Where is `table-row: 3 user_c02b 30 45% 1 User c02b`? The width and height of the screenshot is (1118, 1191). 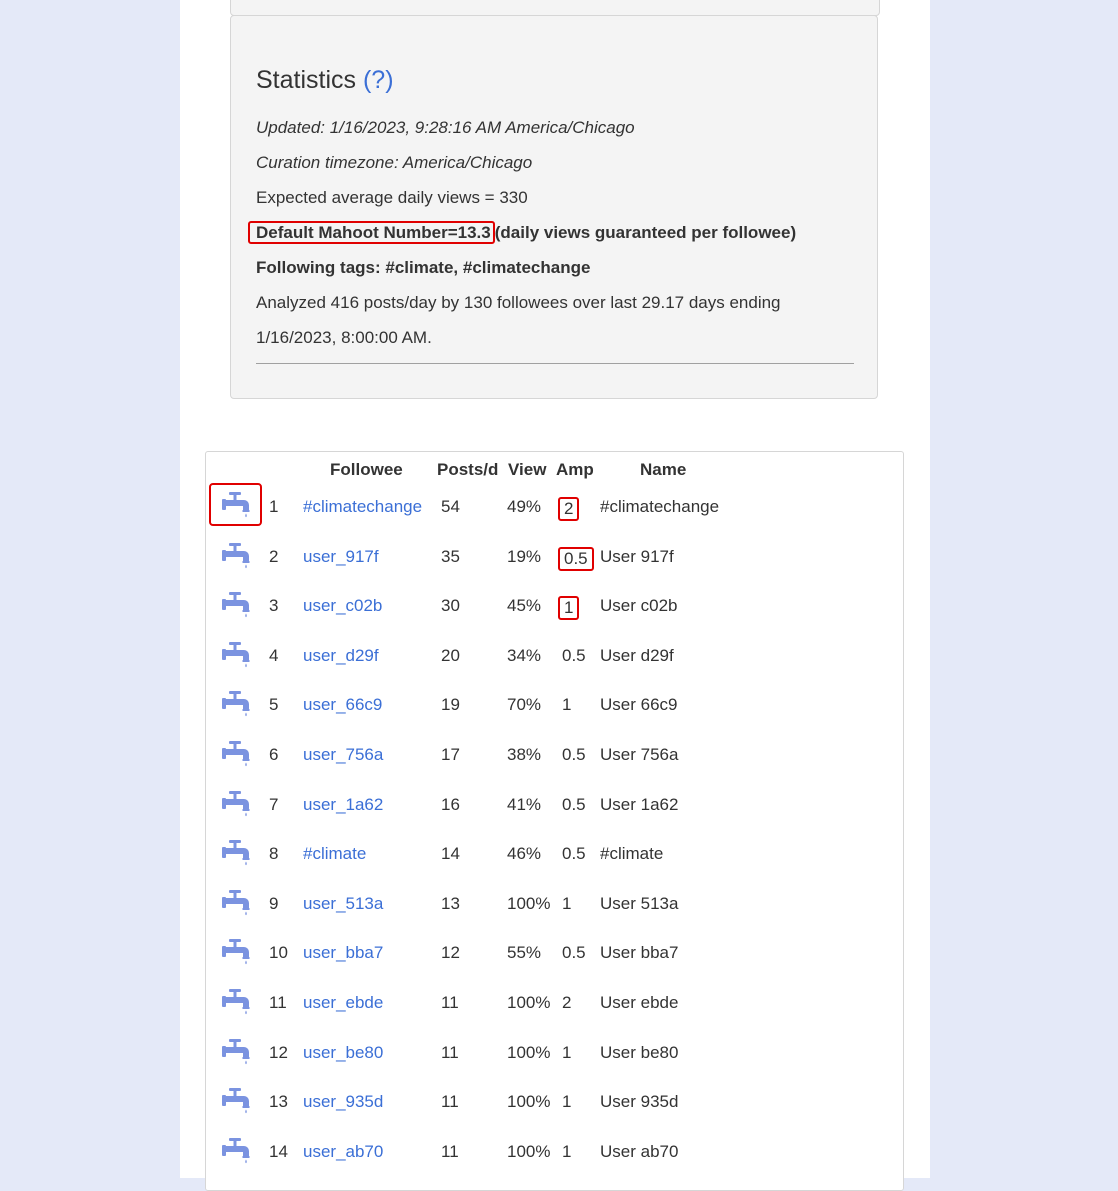
table-row: 3 user_c02b 30 45% 1 User c02b is located at coordinates (554, 606).